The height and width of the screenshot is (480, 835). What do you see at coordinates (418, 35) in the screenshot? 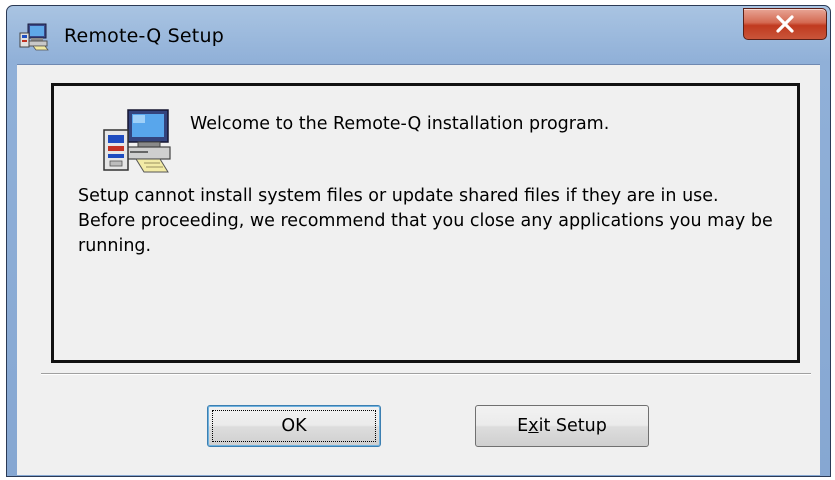
I see `title-bar: Remote-Q Setup` at bounding box center [418, 35].